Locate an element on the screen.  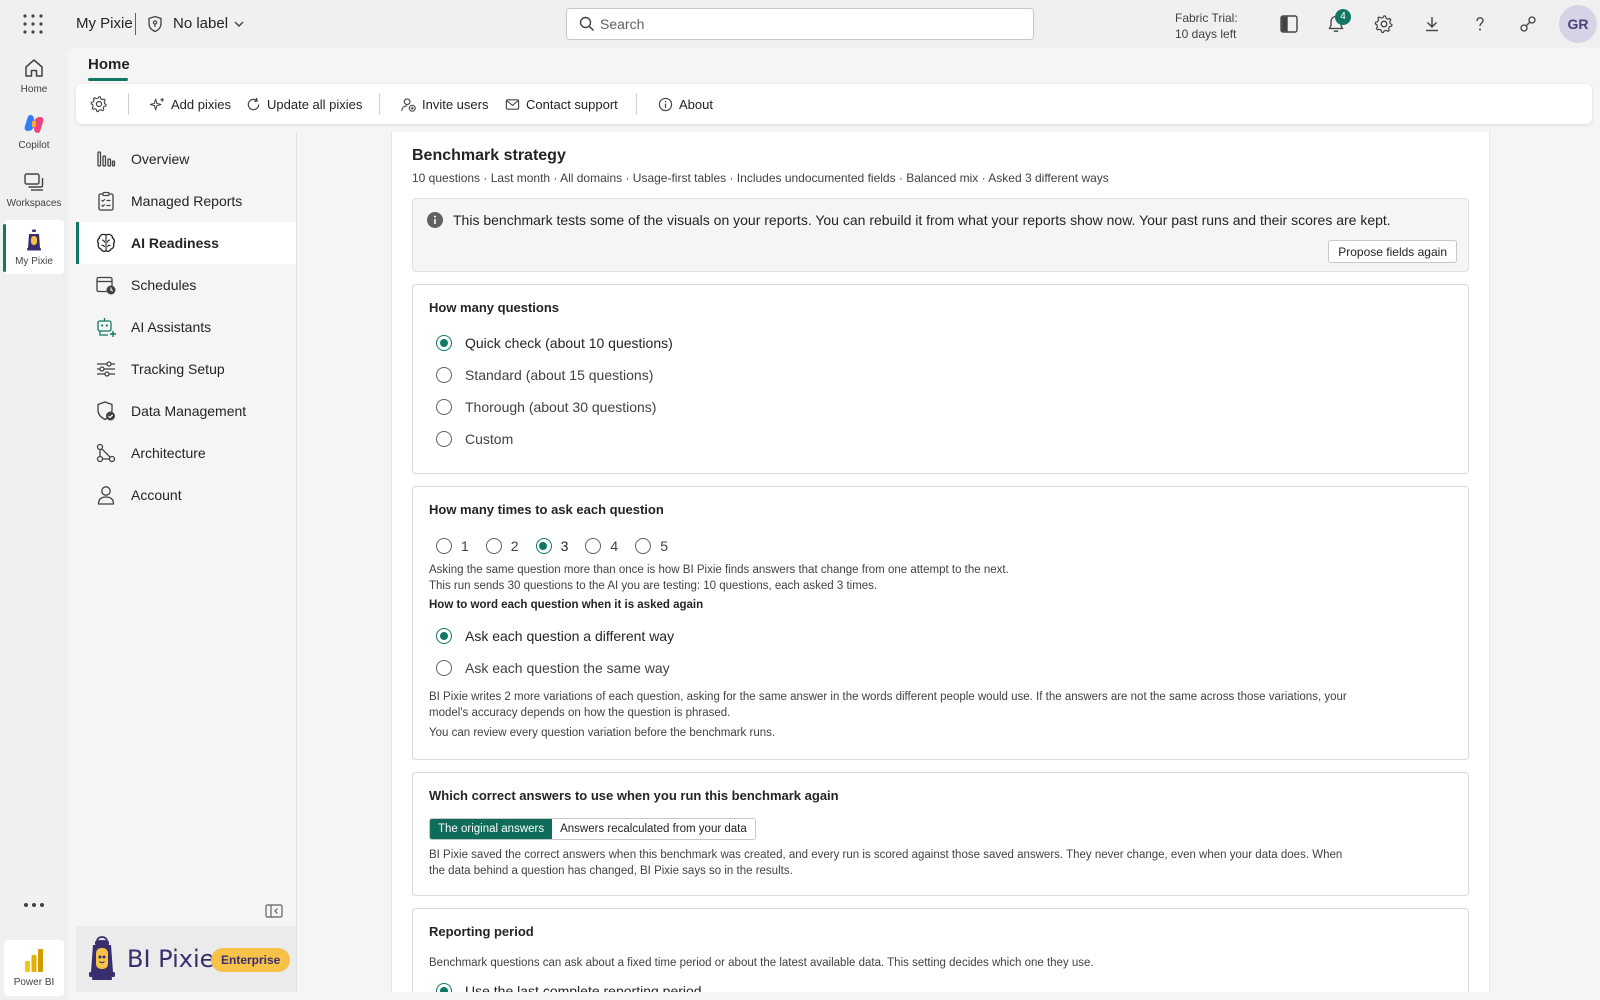
toolbar-settings-button is located at coordinates (102, 104).